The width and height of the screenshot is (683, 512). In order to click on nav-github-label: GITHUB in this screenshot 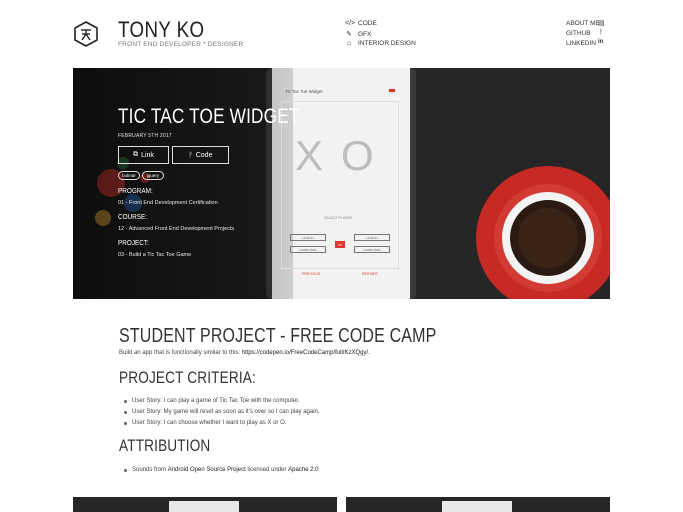, I will do `click(578, 33)`.